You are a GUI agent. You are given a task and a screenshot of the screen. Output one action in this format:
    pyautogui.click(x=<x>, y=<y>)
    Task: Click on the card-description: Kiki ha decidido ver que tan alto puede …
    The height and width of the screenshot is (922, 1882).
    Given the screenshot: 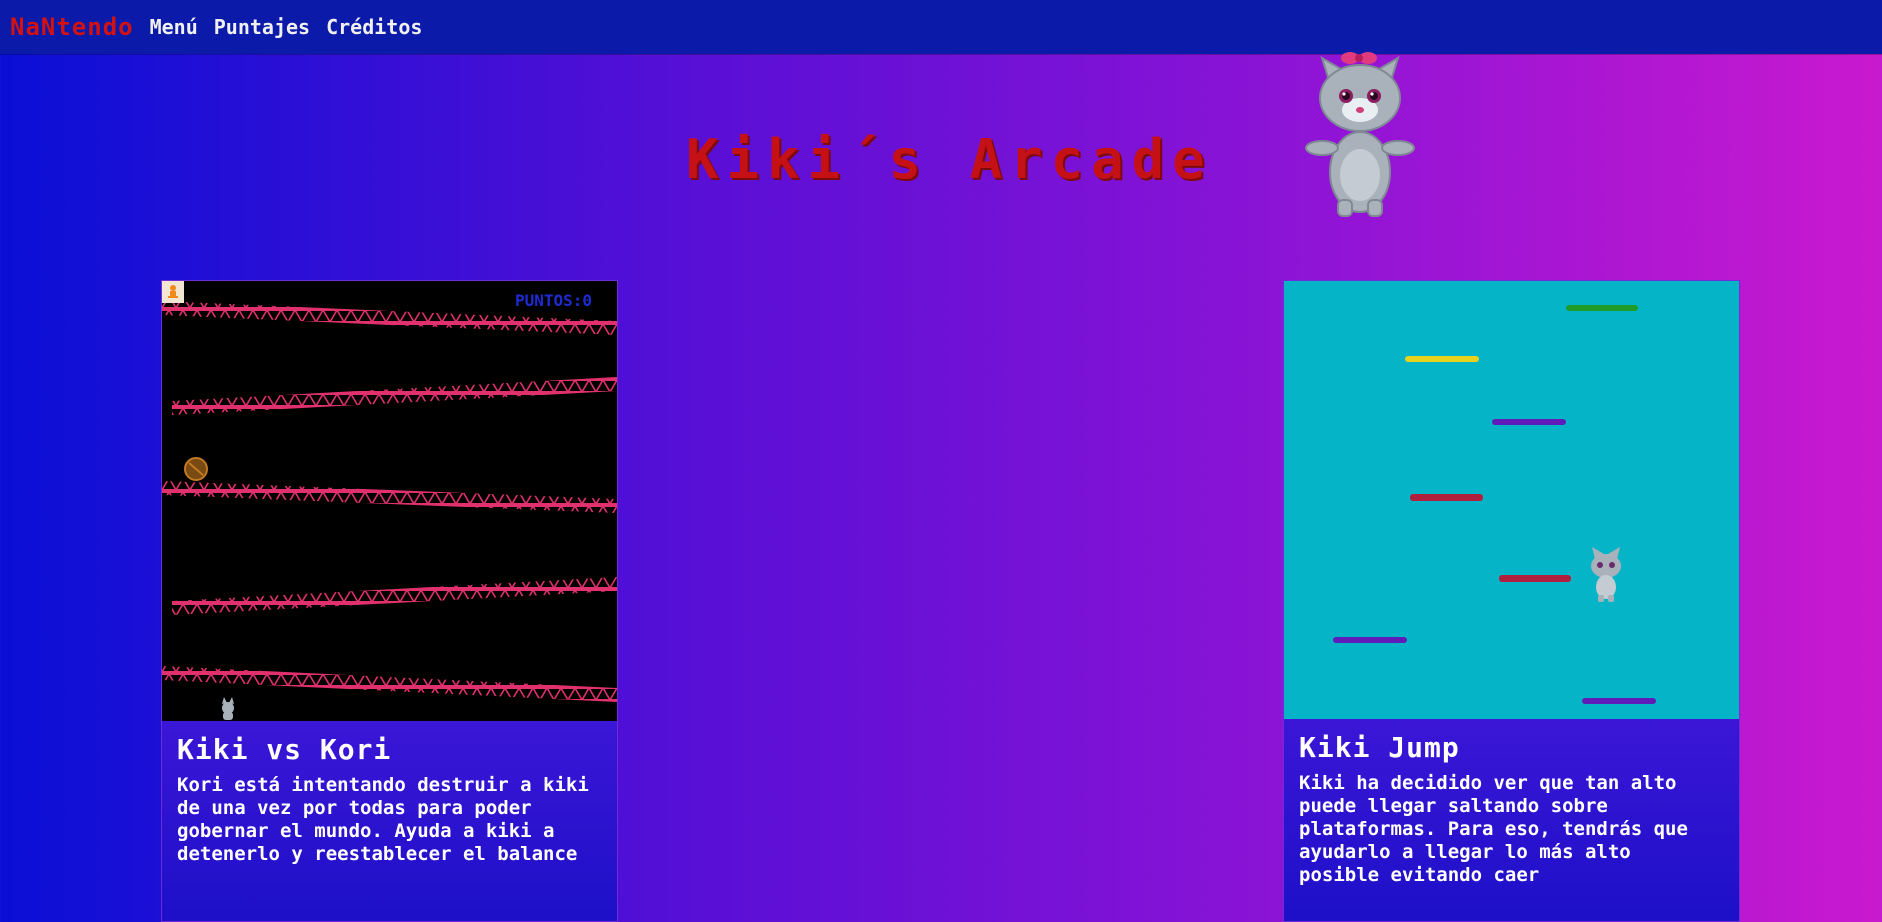 What is the action you would take?
    pyautogui.click(x=1493, y=829)
    